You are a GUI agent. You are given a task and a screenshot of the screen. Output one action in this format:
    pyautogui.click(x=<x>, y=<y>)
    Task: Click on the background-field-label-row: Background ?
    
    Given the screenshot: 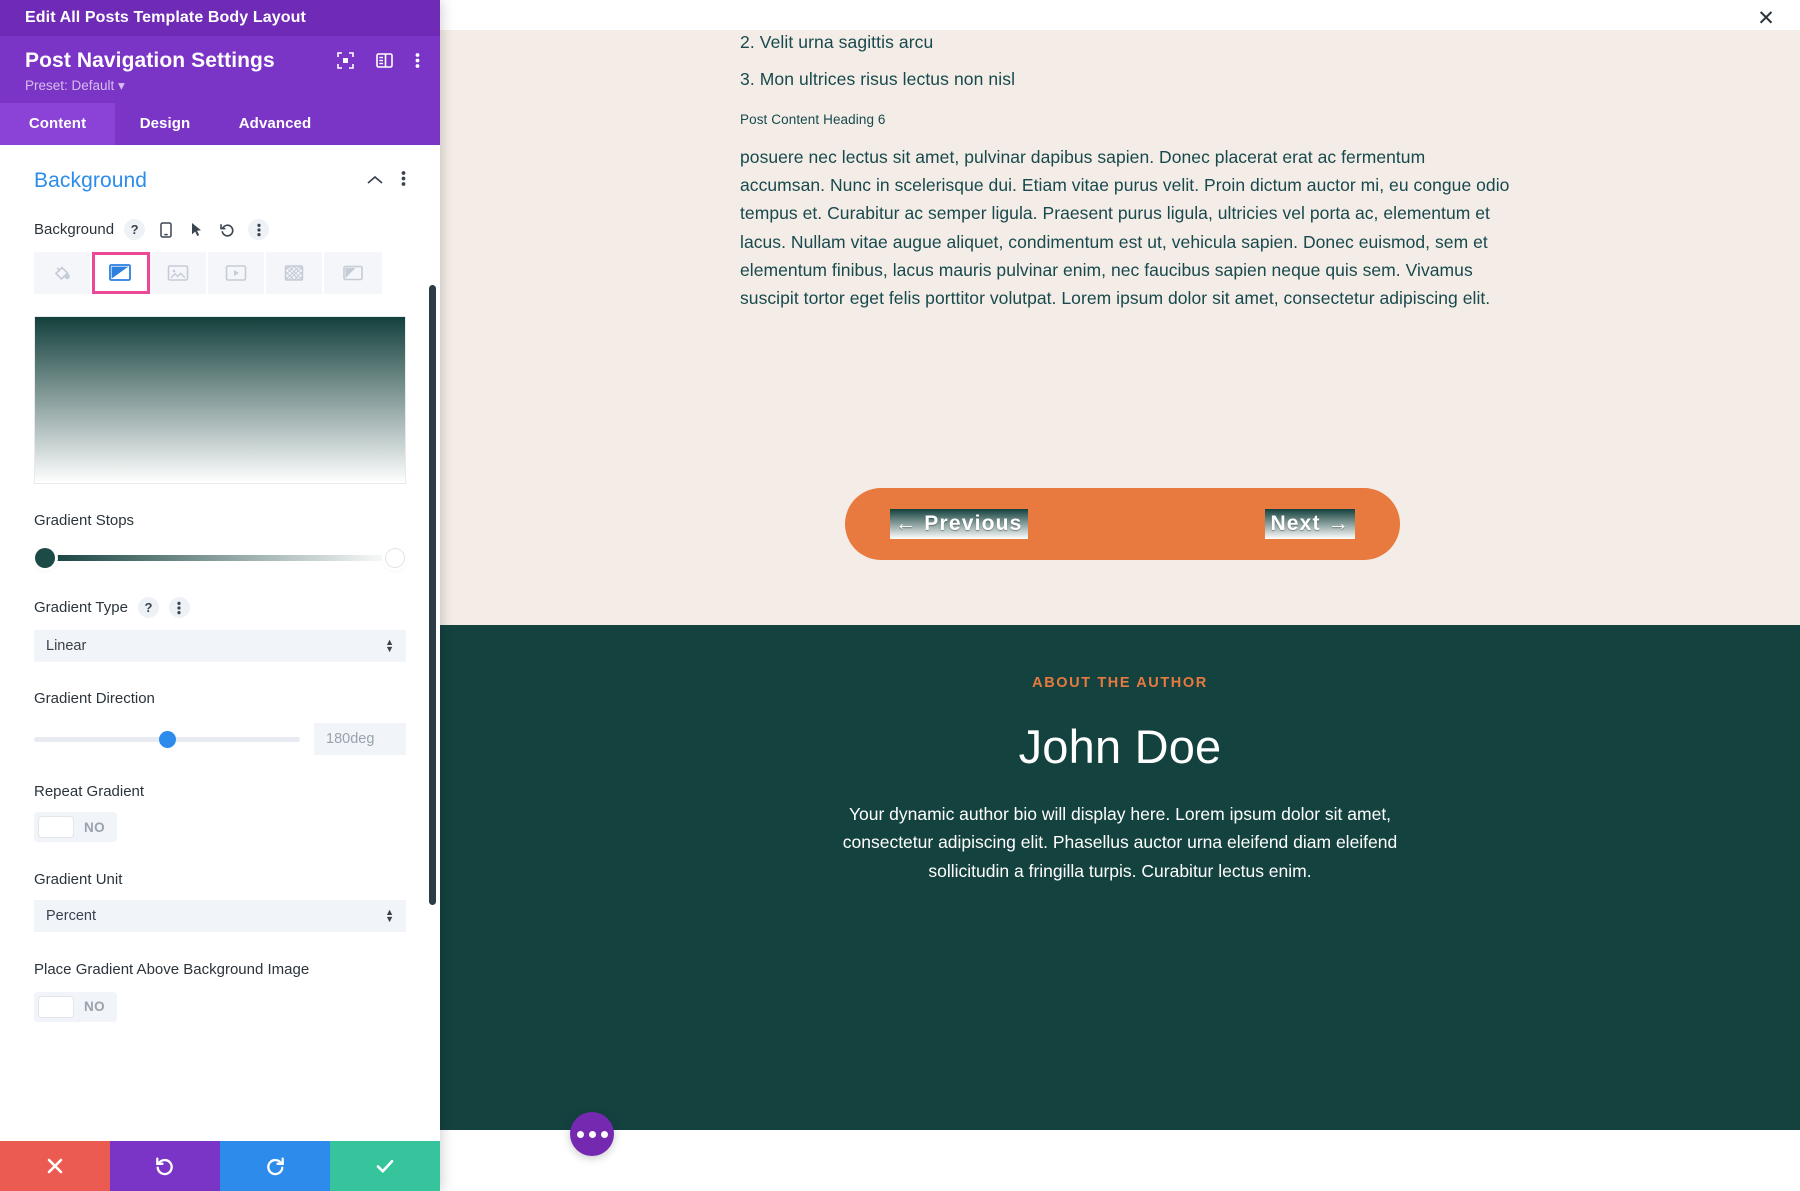 What is the action you would take?
    pyautogui.click(x=220, y=229)
    